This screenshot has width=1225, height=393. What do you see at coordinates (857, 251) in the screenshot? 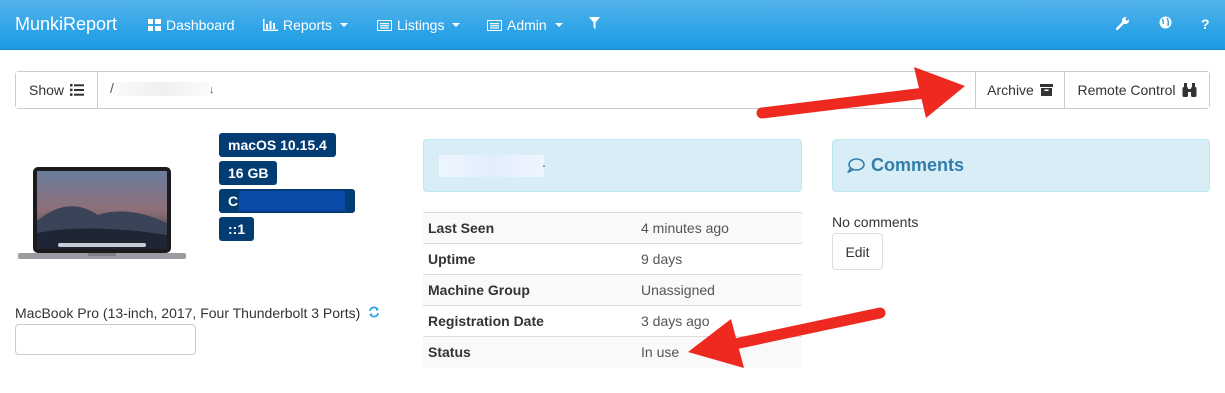
I see `edit-comment-button: Edit` at bounding box center [857, 251].